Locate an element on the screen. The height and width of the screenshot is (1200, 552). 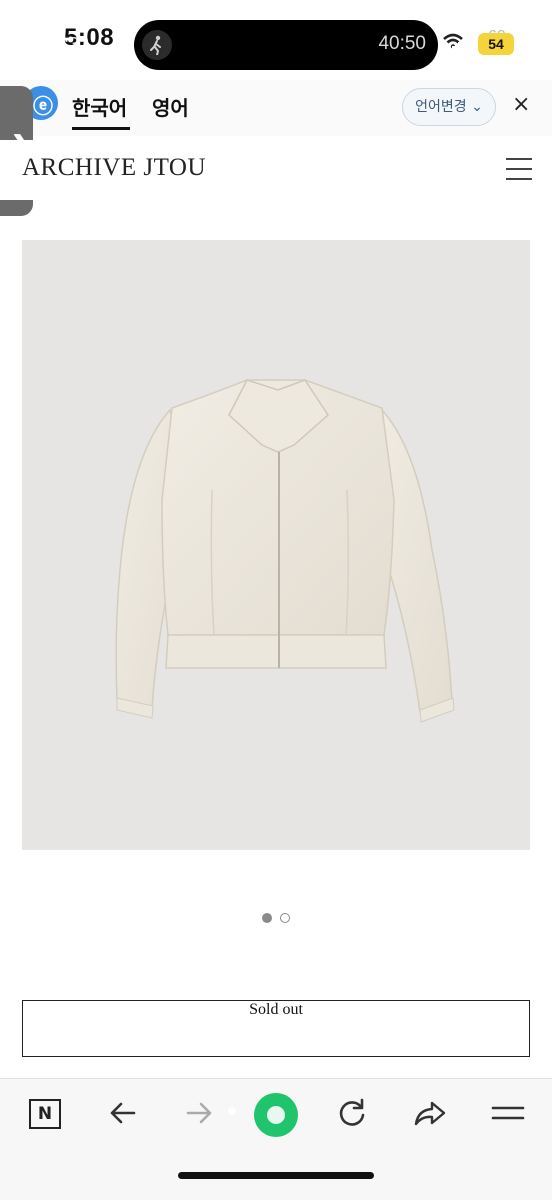
status-bar: 5:08 20:32 40:50 60 54 is located at coordinates (276, 42).